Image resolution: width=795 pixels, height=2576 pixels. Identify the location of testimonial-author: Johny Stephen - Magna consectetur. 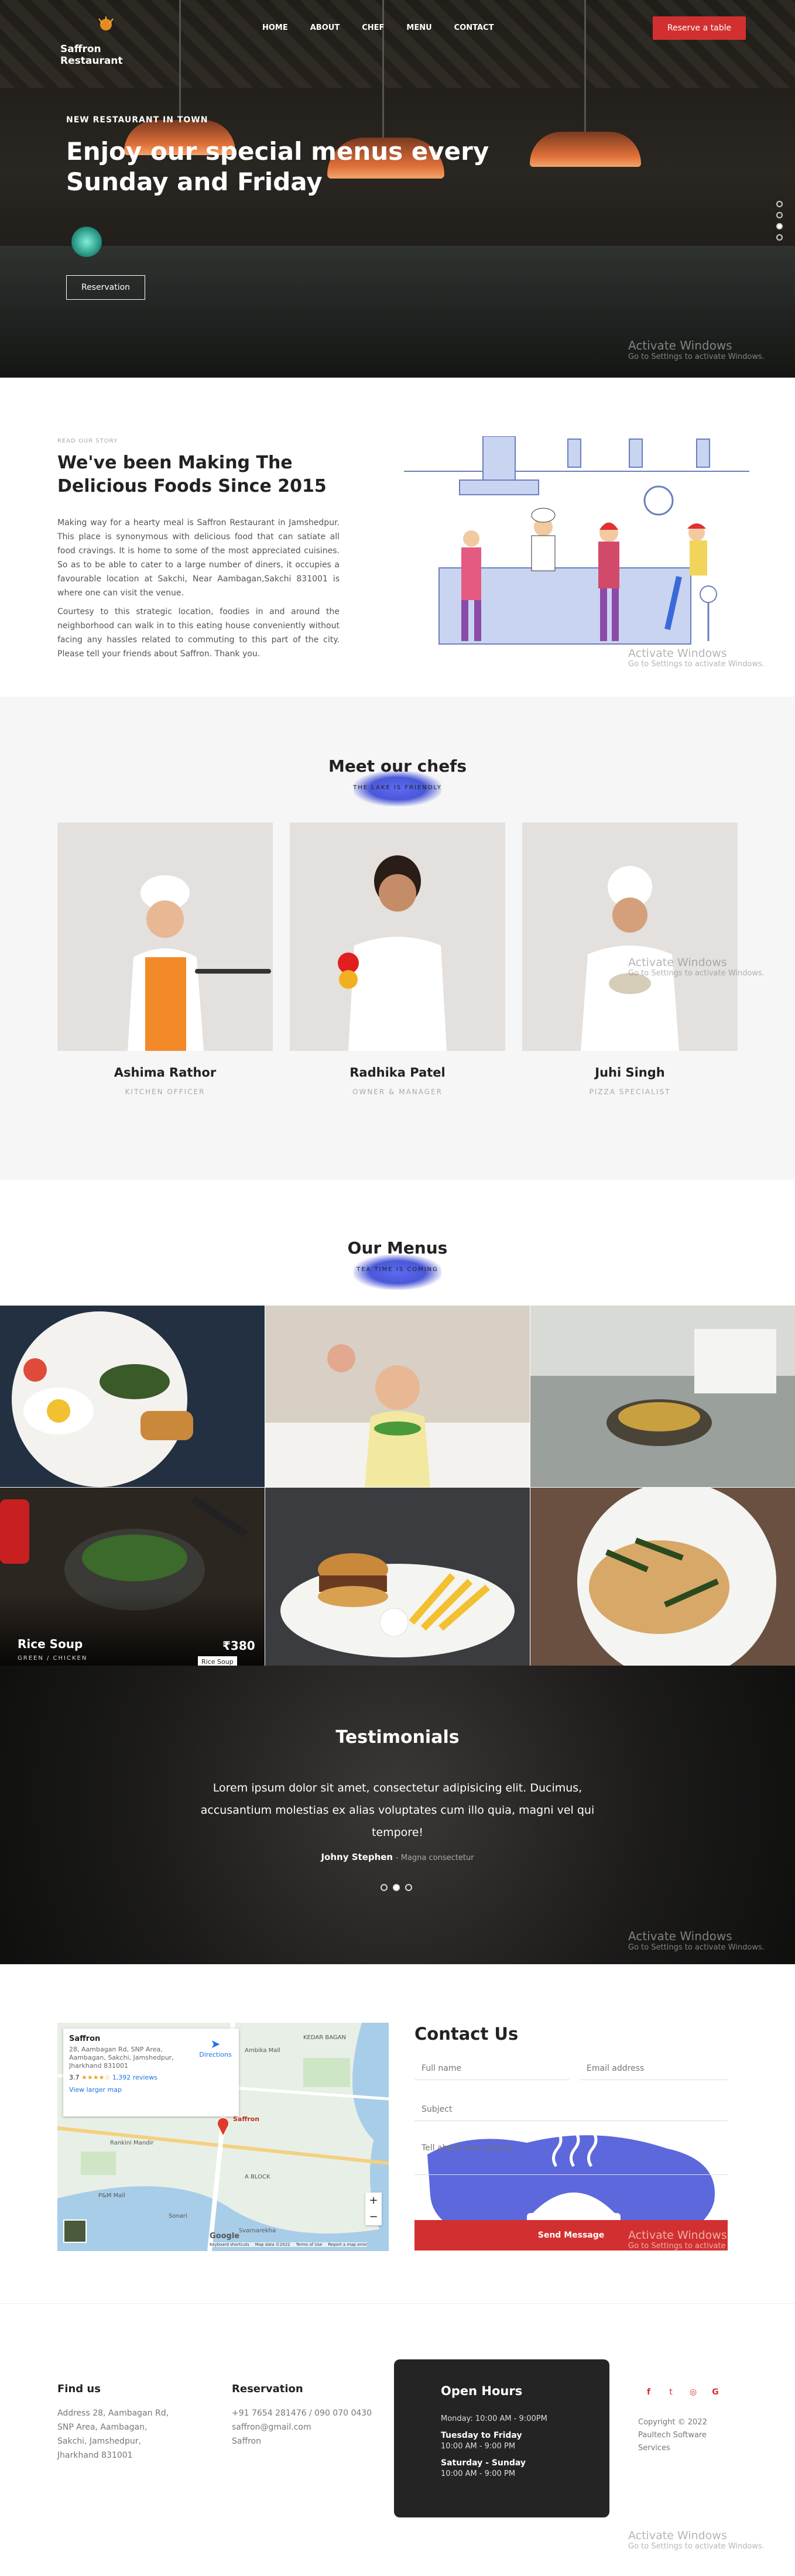
(397, 1857).